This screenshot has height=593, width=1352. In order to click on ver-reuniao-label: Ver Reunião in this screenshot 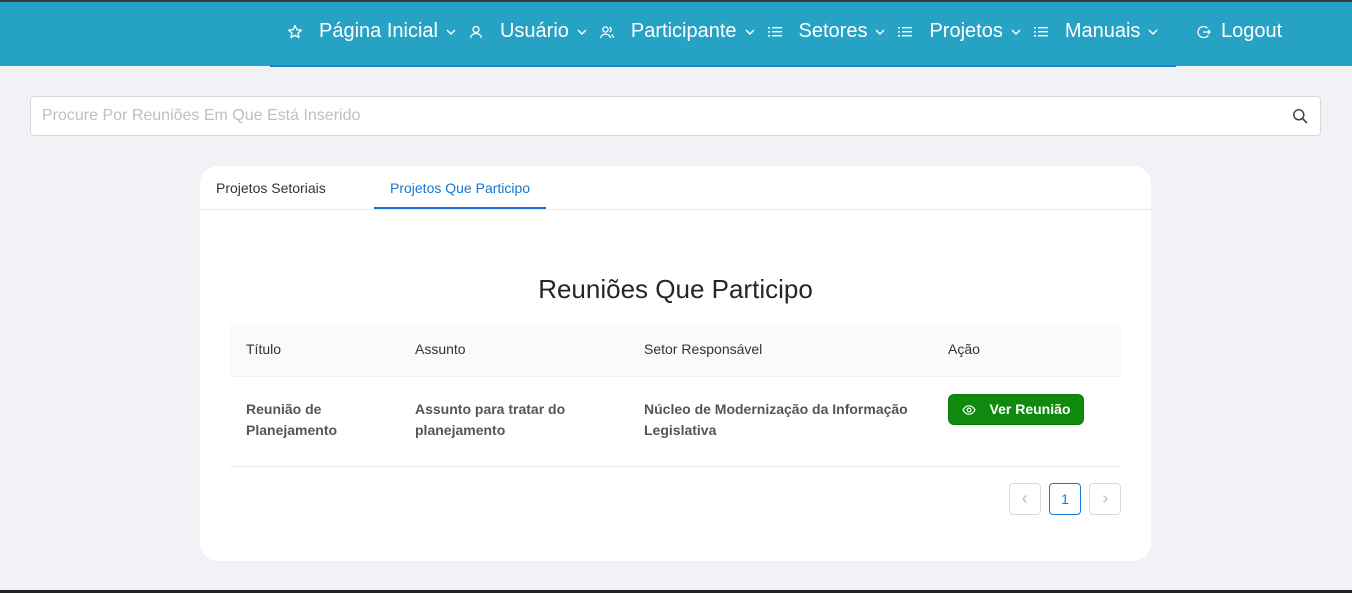, I will do `click(1030, 409)`.